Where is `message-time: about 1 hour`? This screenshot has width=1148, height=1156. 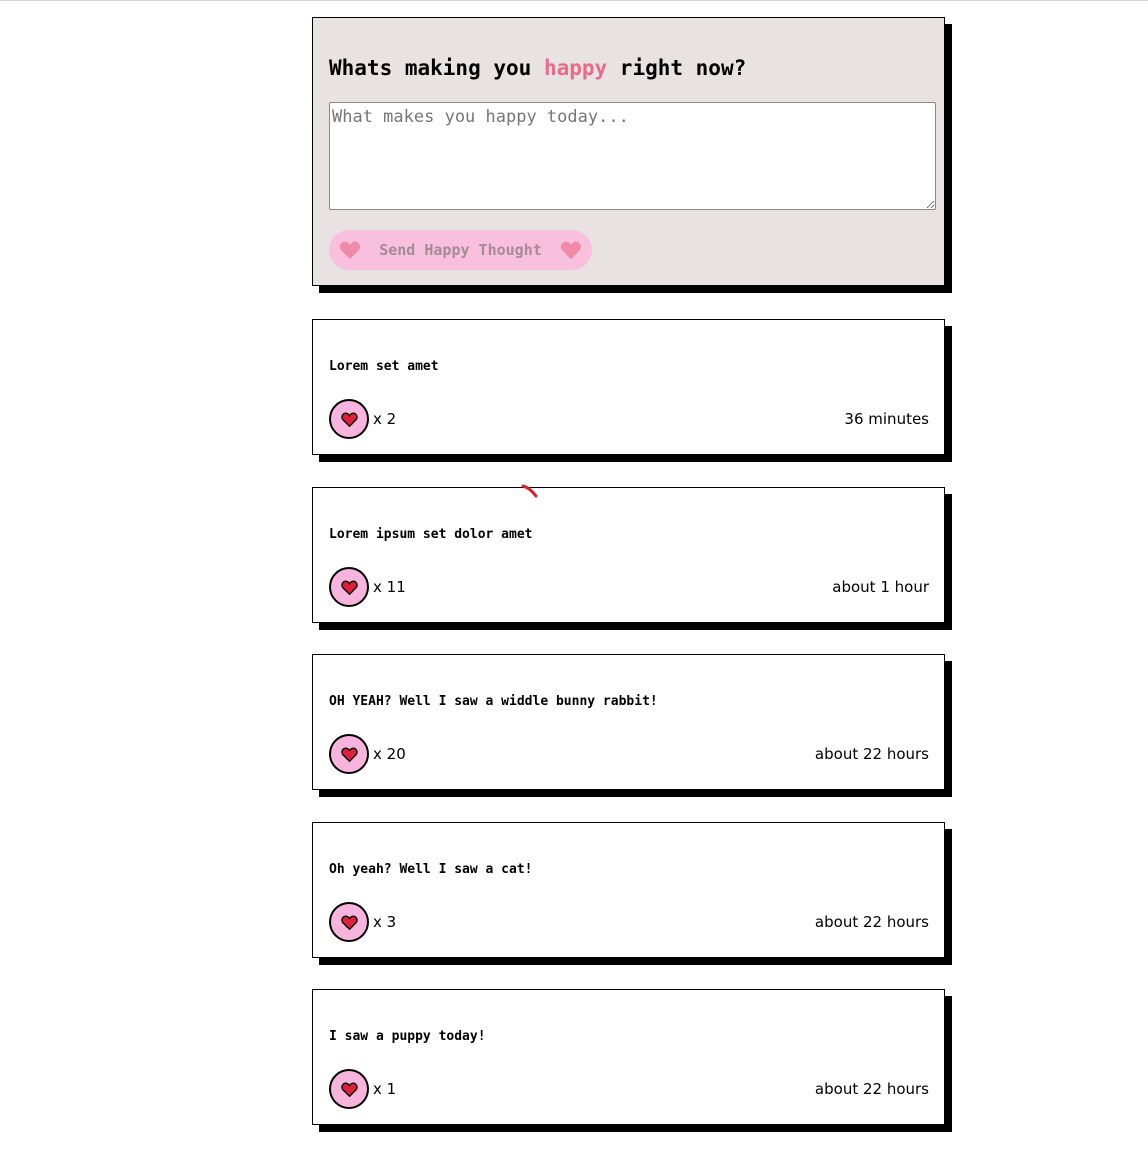 message-time: about 1 hour is located at coordinates (880, 587).